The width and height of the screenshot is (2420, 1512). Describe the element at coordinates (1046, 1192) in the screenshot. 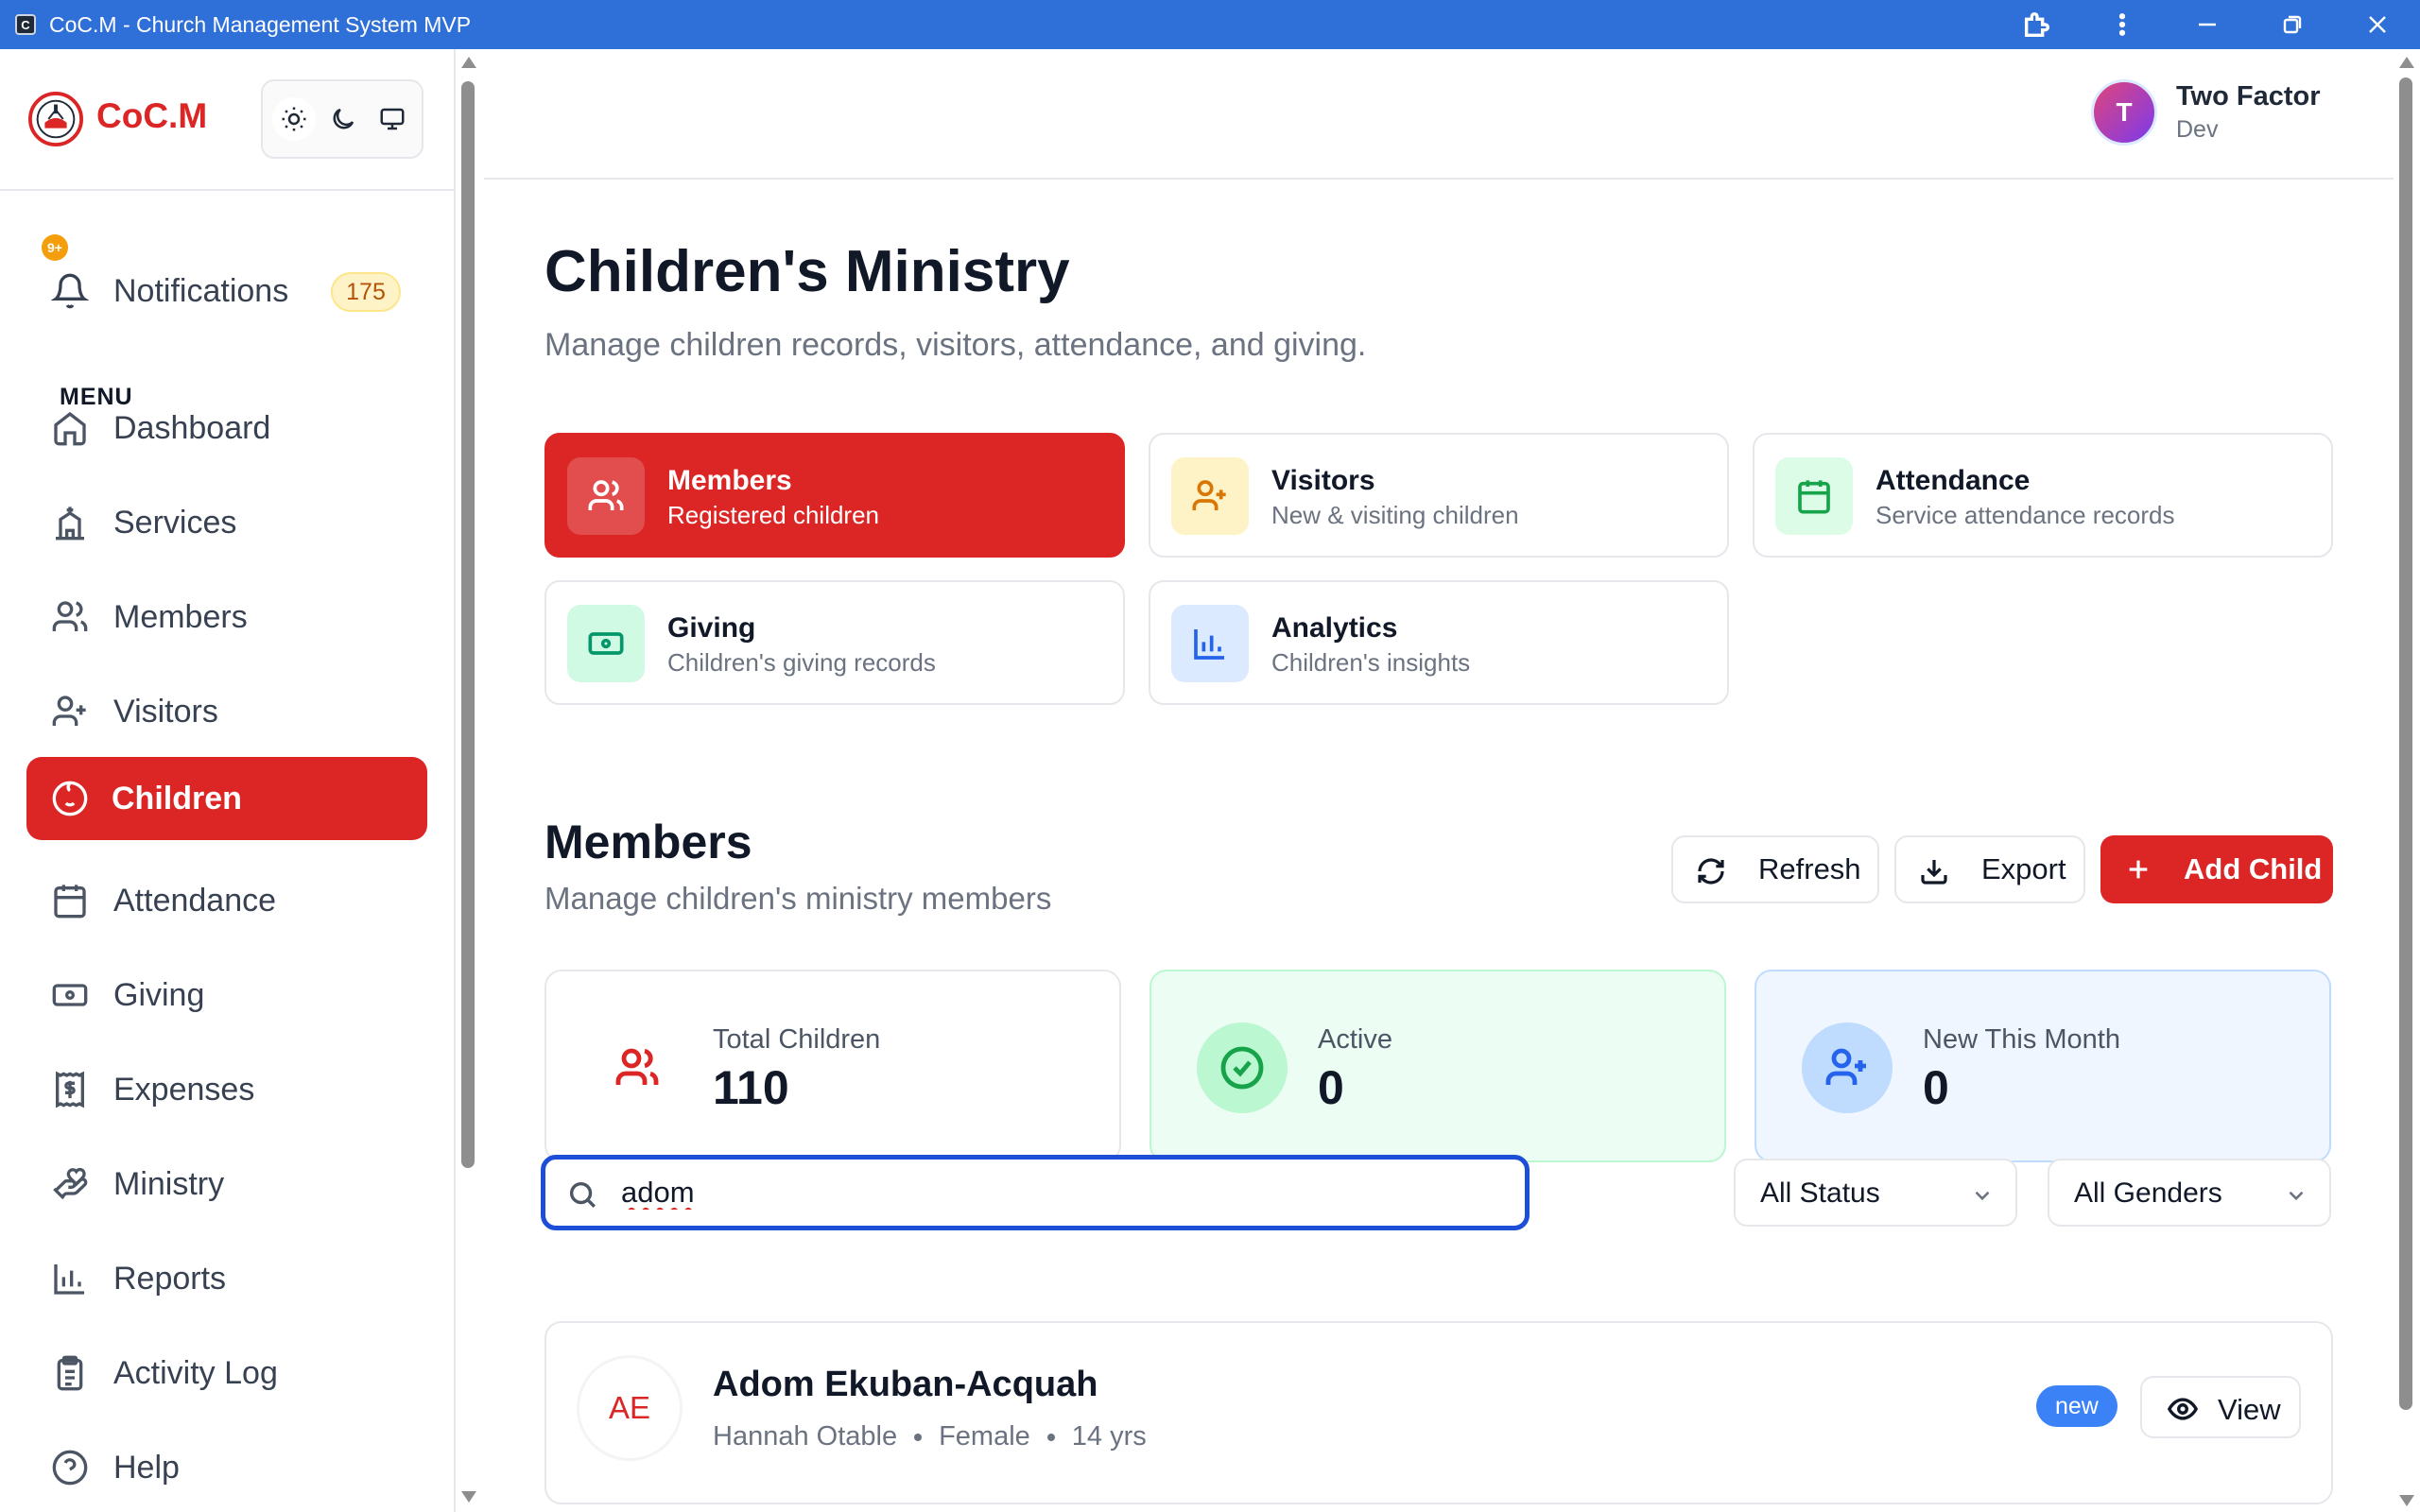

I see `search-input` at that location.